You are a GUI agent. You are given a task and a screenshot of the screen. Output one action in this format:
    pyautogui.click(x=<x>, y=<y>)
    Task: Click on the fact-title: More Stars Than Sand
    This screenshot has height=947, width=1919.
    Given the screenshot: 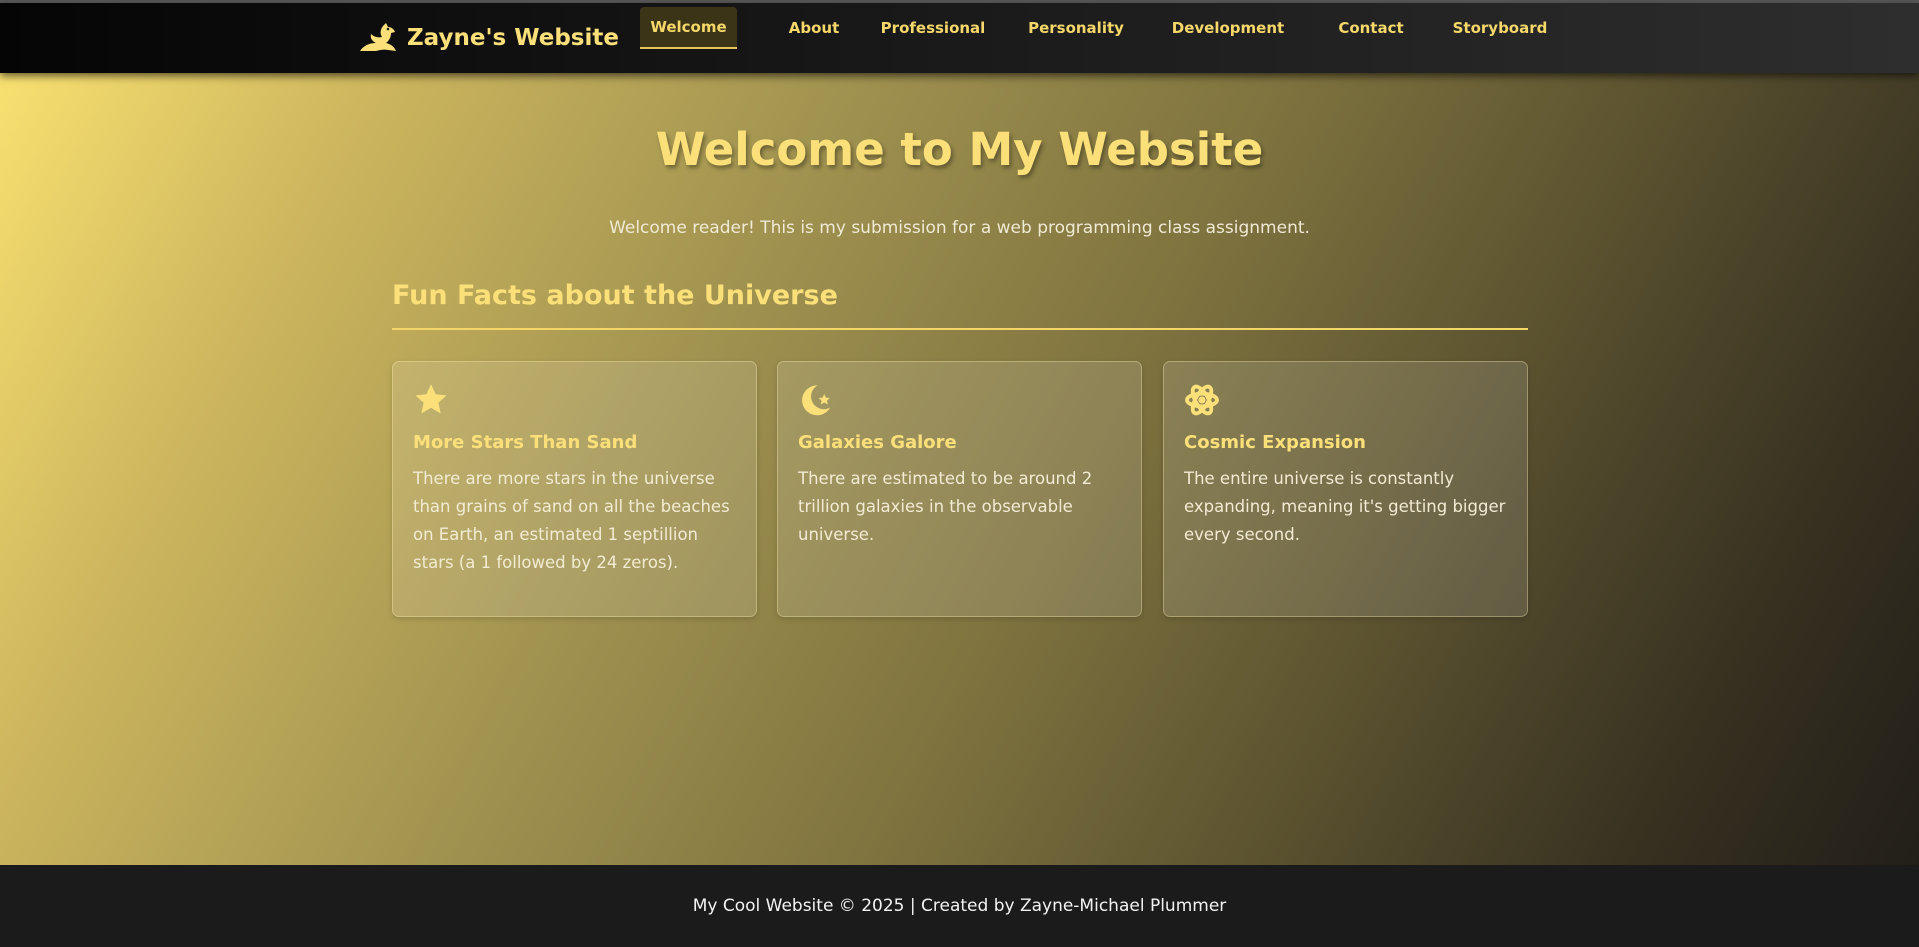 What is the action you would take?
    pyautogui.click(x=525, y=442)
    